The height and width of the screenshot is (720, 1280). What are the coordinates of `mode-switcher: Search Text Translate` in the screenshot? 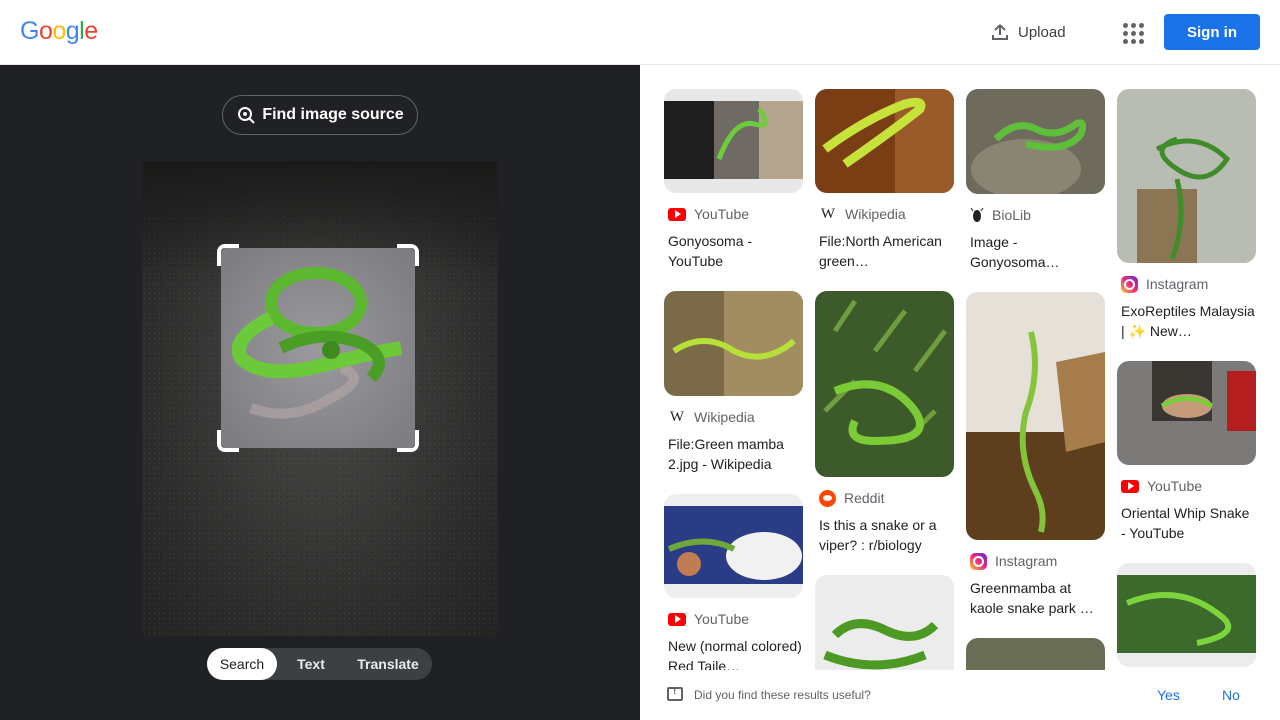 It's located at (319, 664).